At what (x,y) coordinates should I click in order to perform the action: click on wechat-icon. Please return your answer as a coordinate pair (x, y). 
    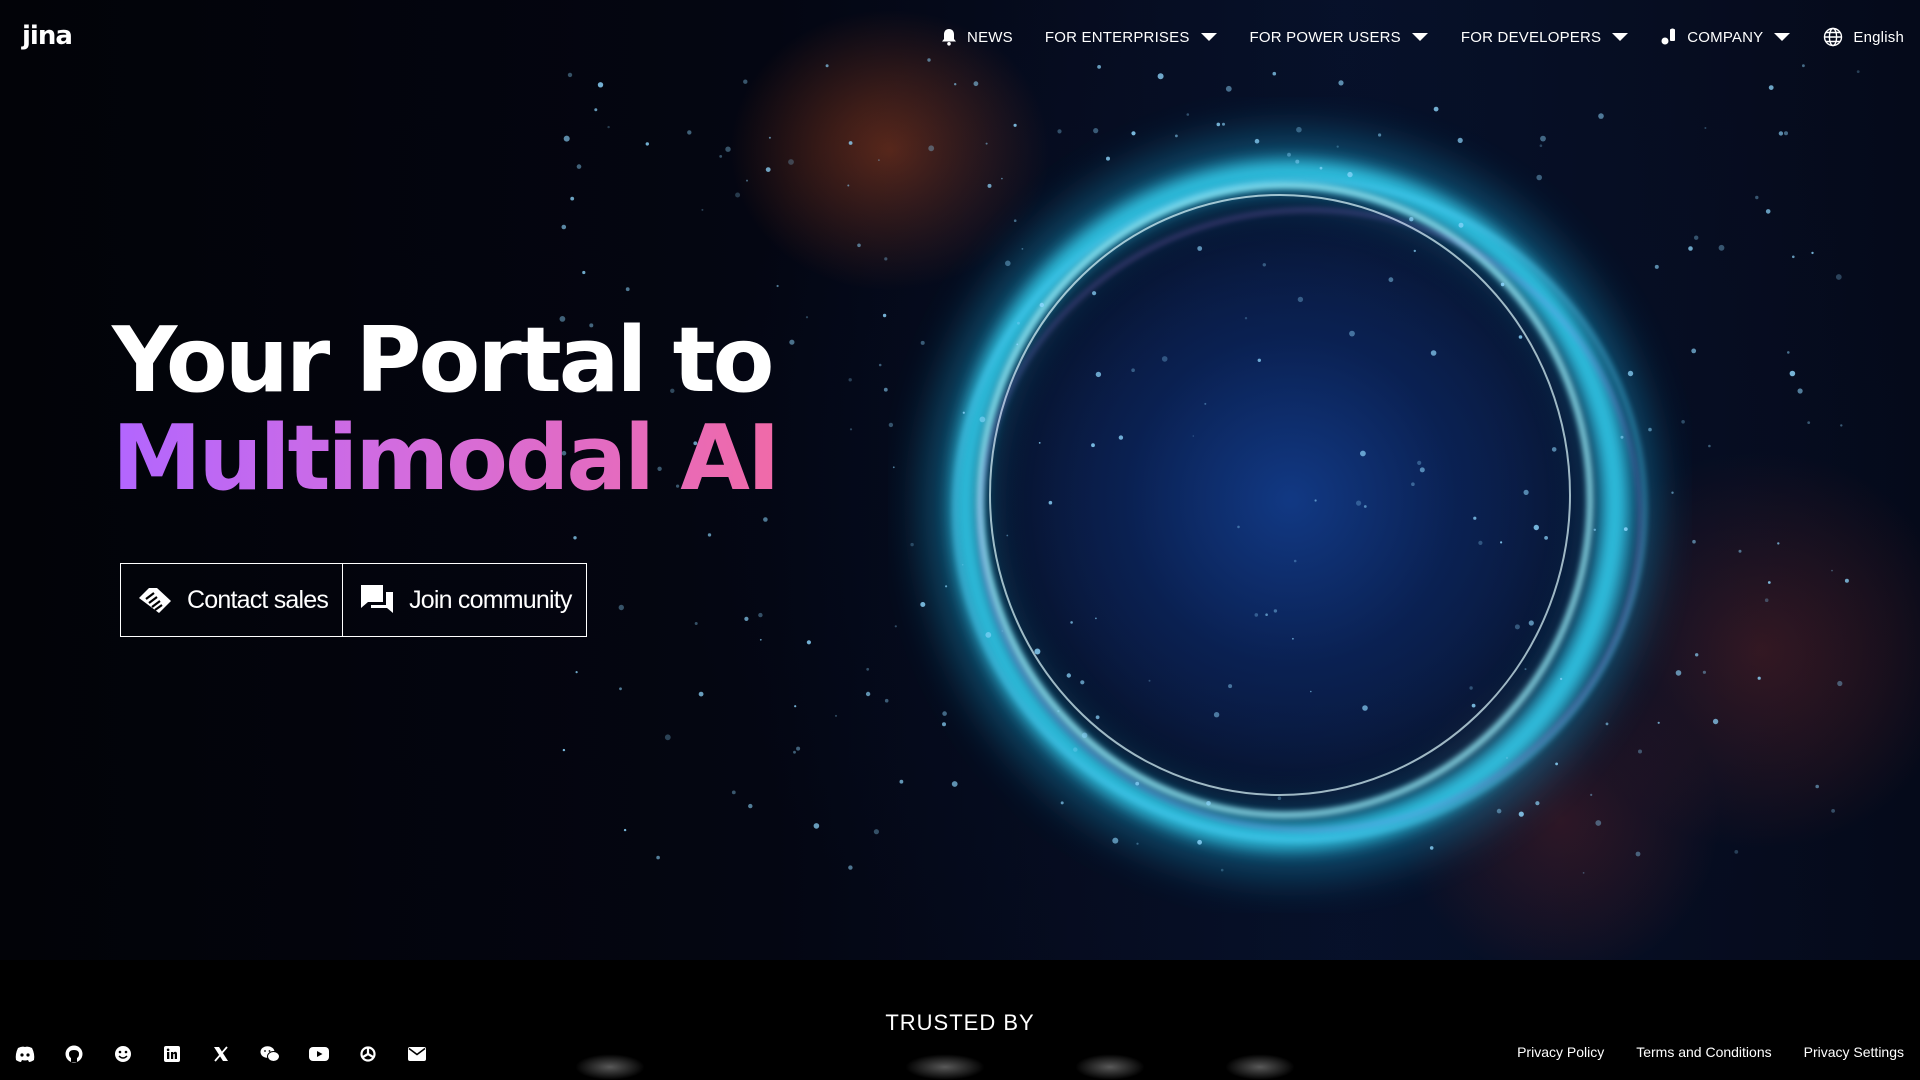
    Looking at the image, I should click on (270, 1054).